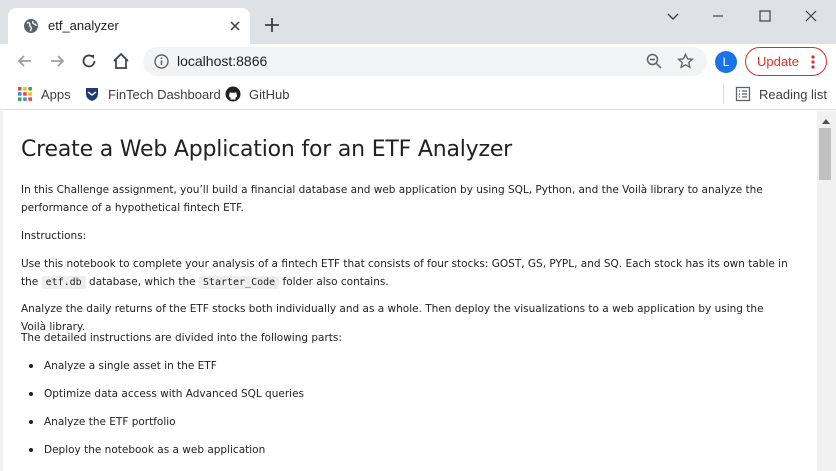 This screenshot has height=471, width=836. Describe the element at coordinates (164, 94) in the screenshot. I see `bookmark-label: FinTech Dashboard` at that location.